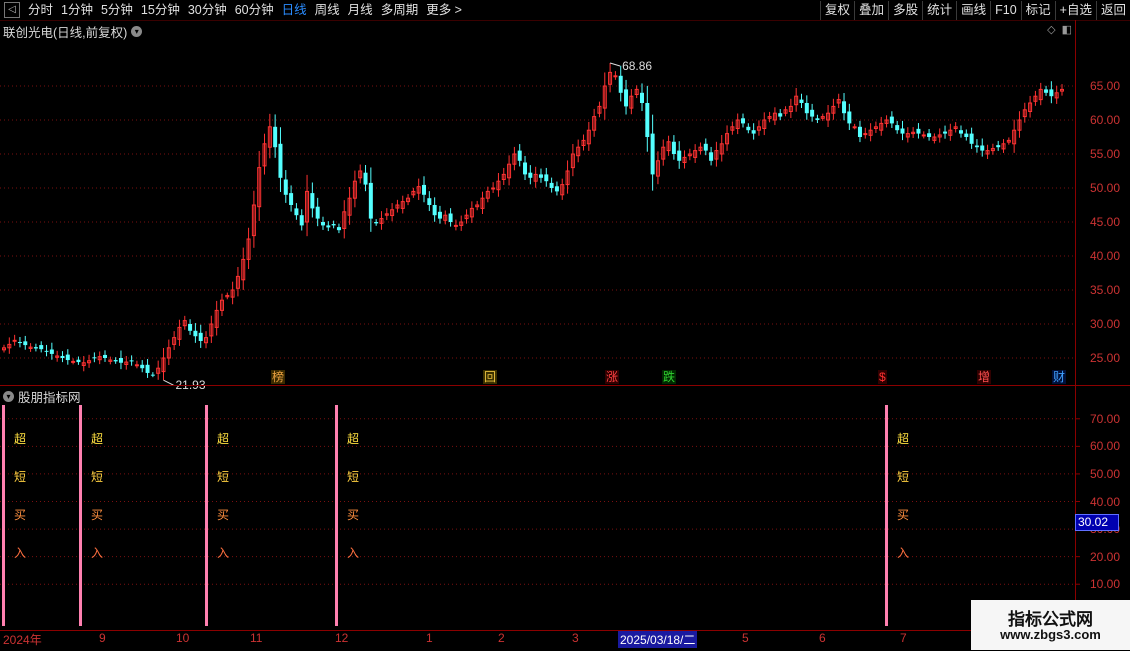 The image size is (1130, 651). I want to click on chevron-down-icon: ▾, so click(8, 396).